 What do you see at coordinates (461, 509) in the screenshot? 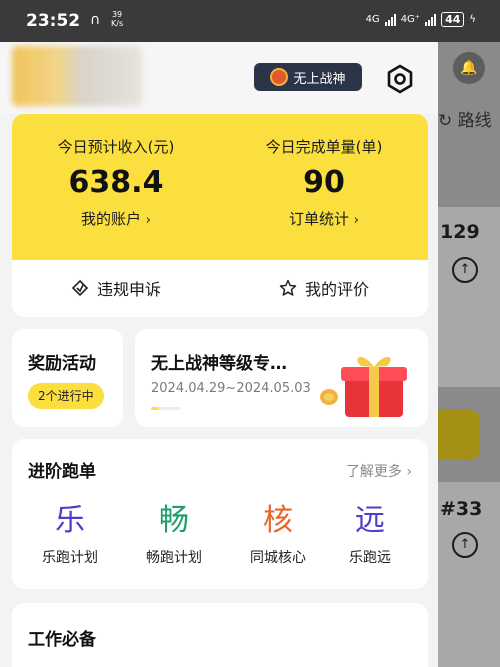
I see `order-number: #33` at bounding box center [461, 509].